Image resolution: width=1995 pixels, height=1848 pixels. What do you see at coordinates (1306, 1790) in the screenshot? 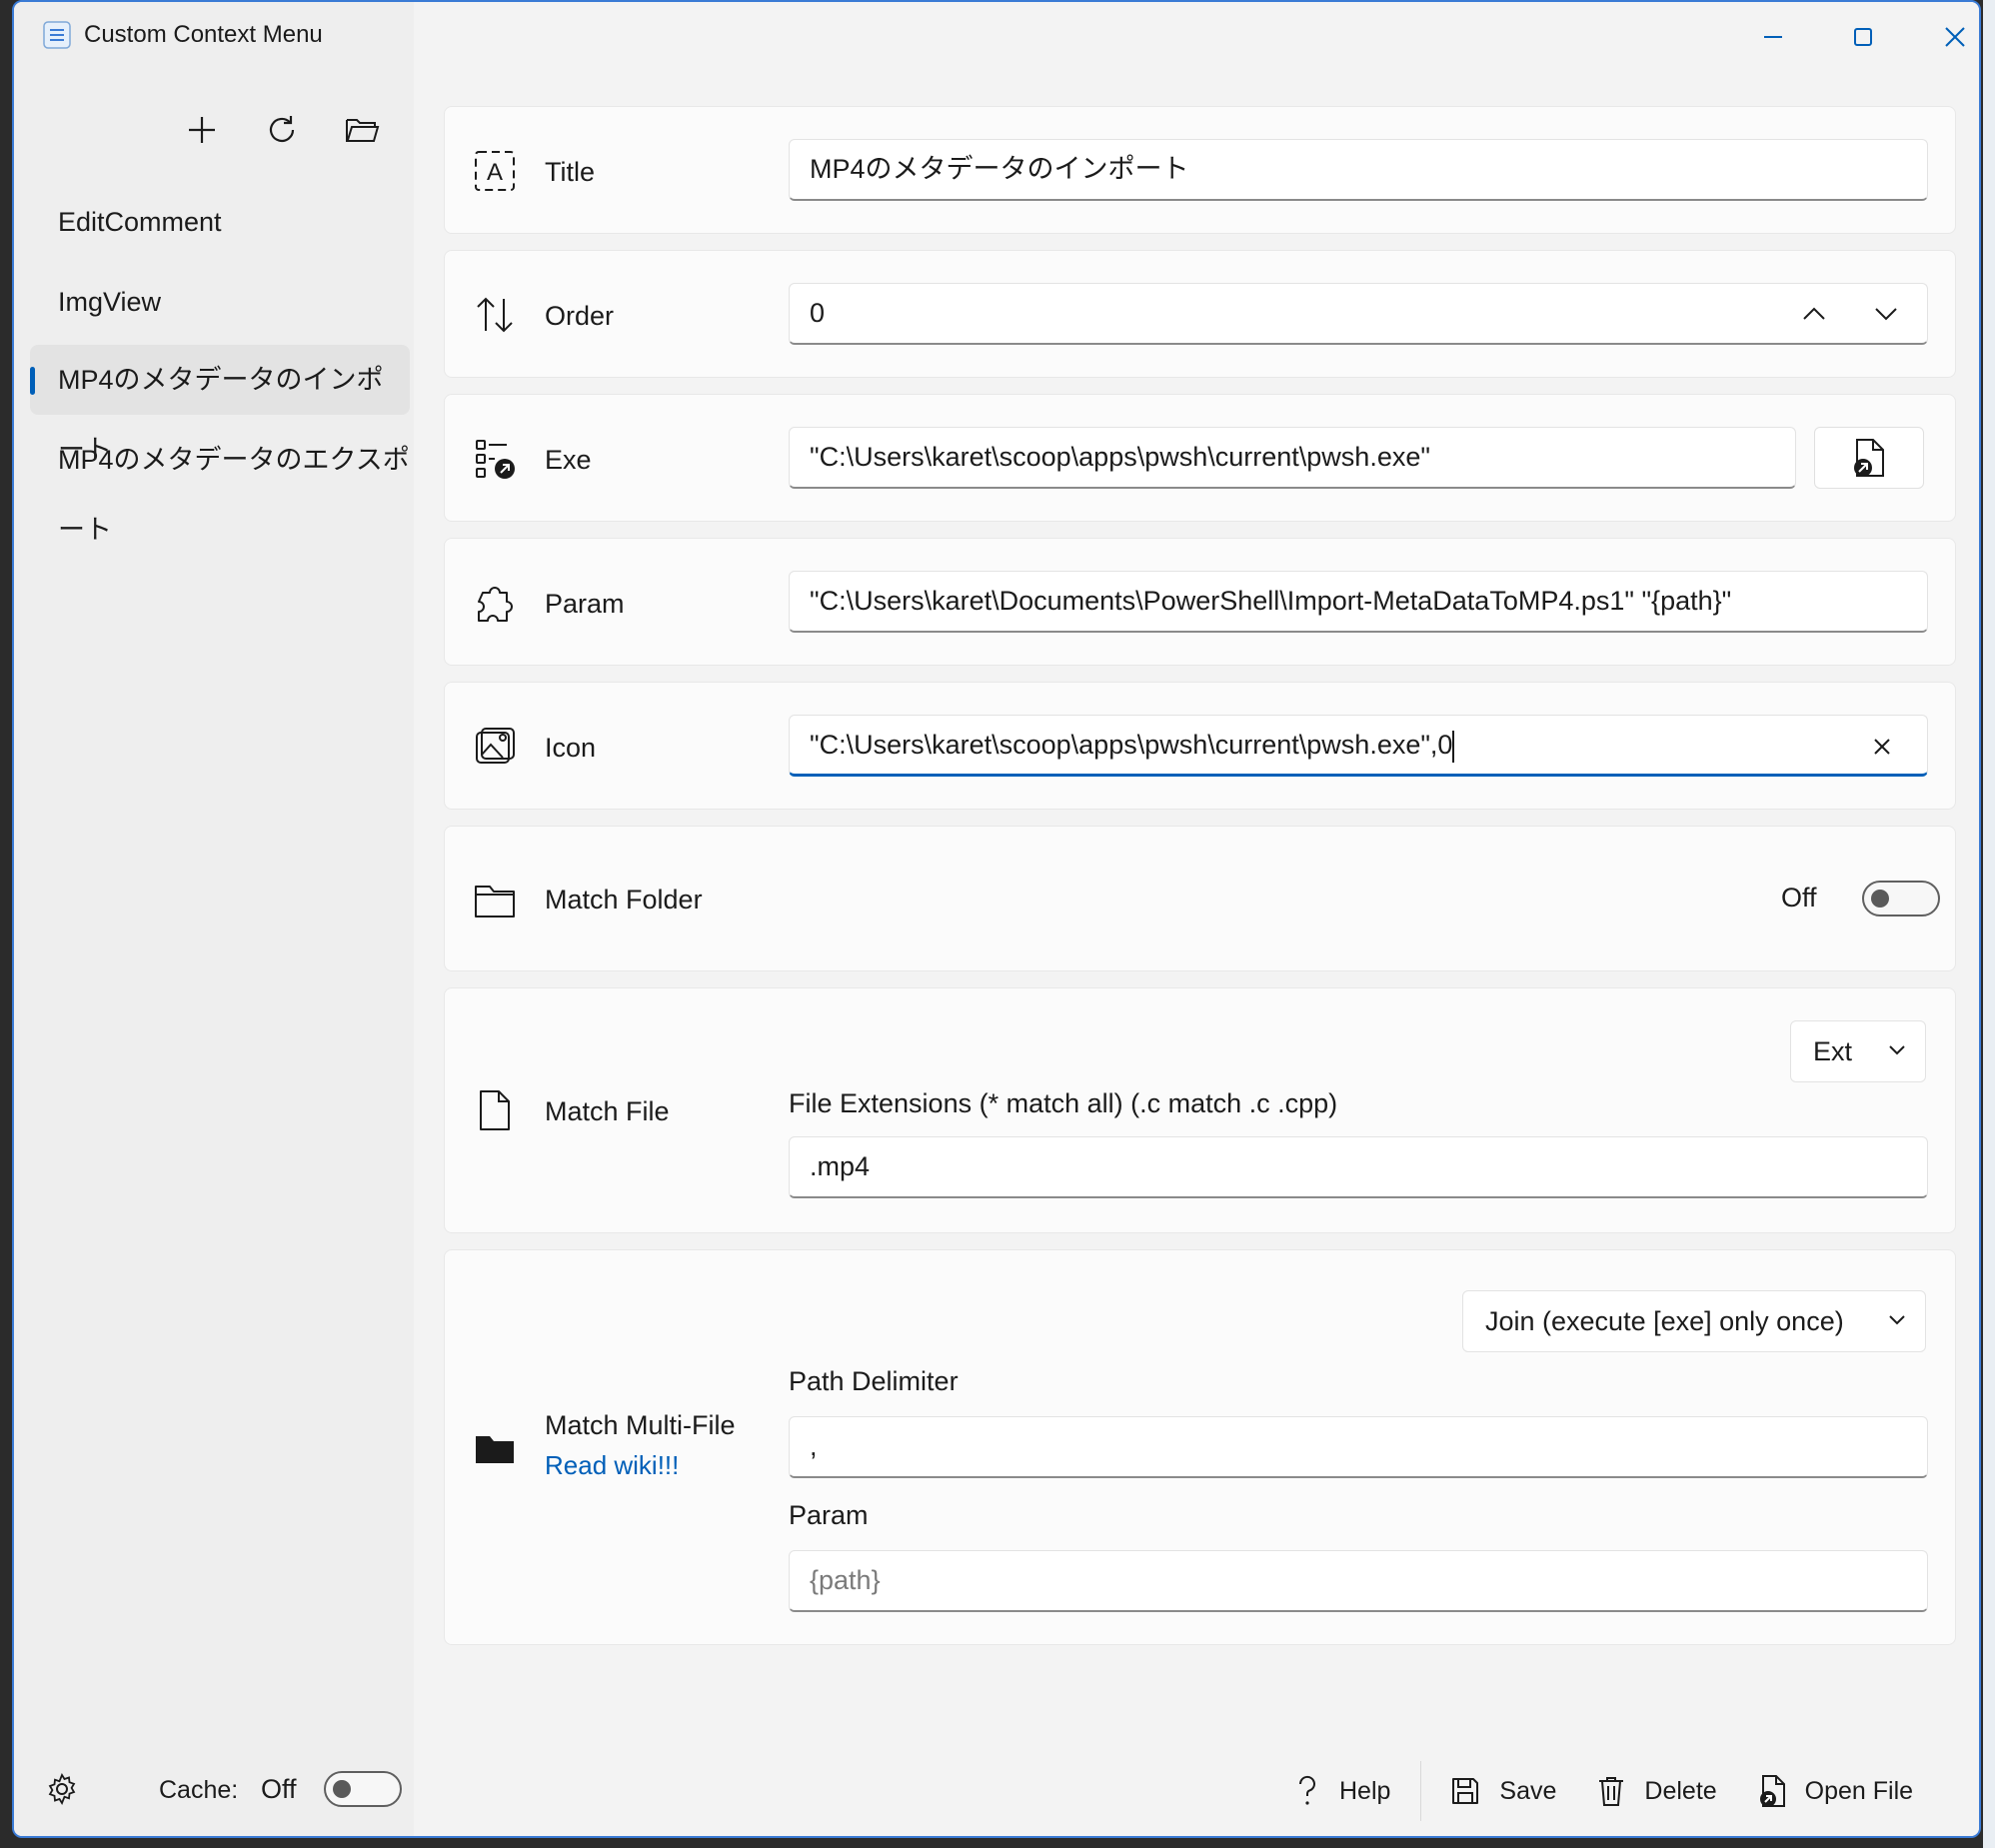
I see `question-icon` at bounding box center [1306, 1790].